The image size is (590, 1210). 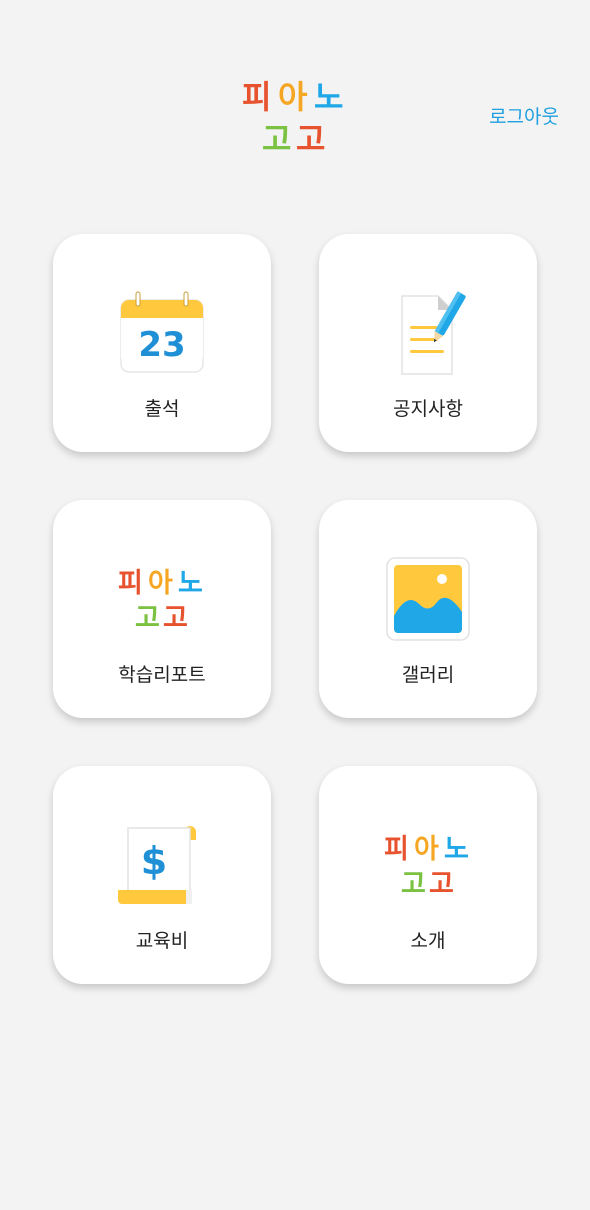 I want to click on menu-card-notice: 공지사항, so click(x=428, y=343).